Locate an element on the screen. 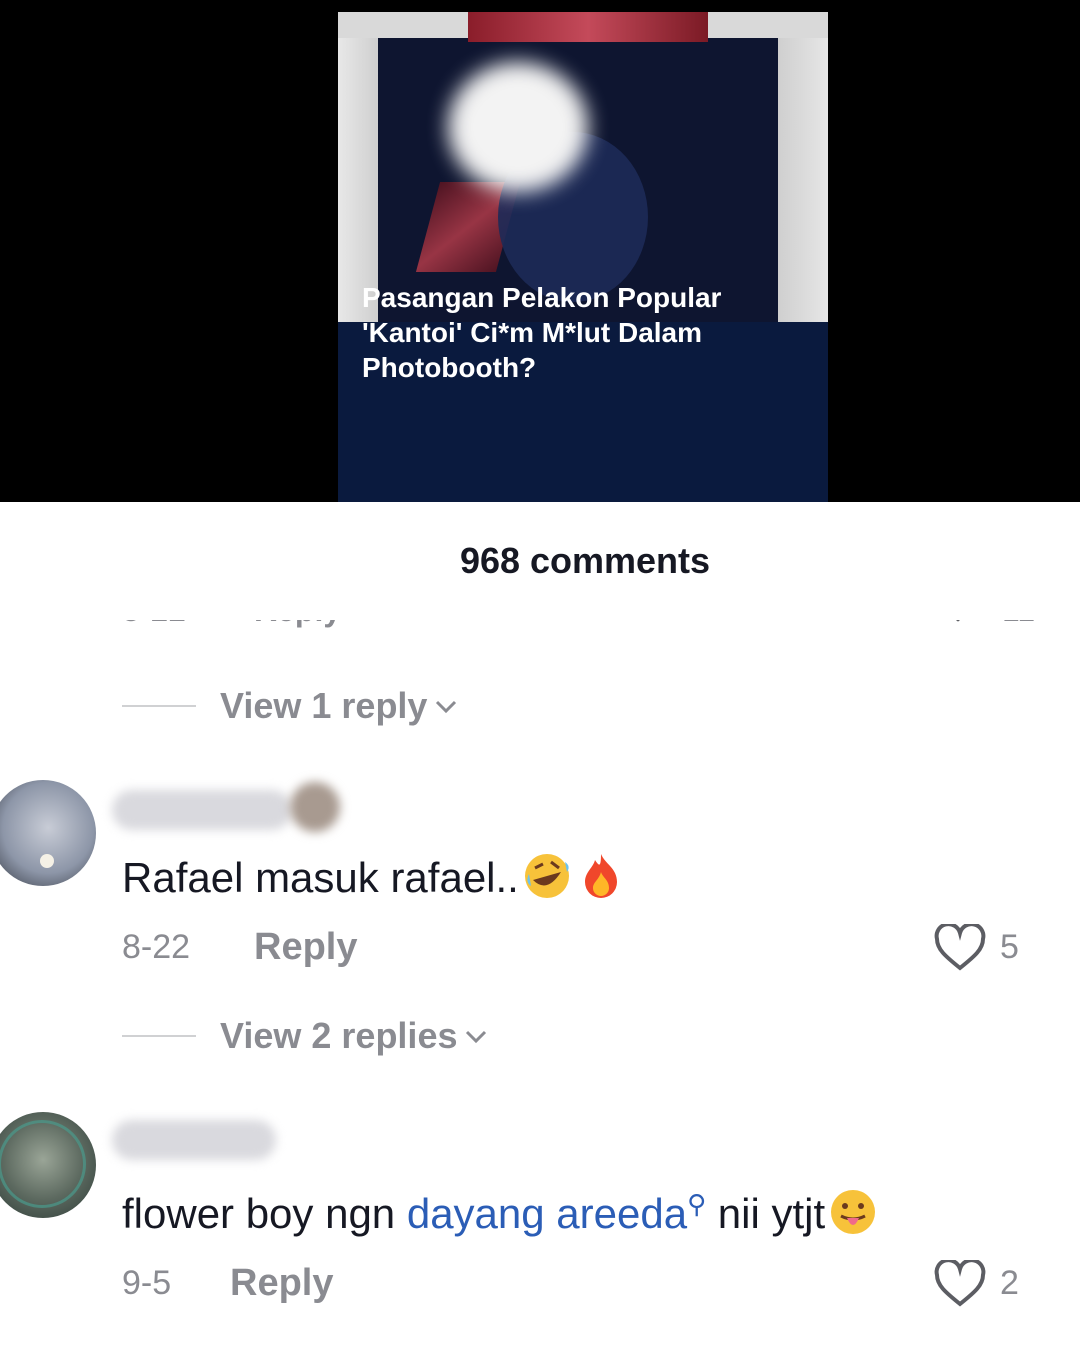 This screenshot has height=1350, width=1080. comment-date: 9-5 is located at coordinates (147, 1283).